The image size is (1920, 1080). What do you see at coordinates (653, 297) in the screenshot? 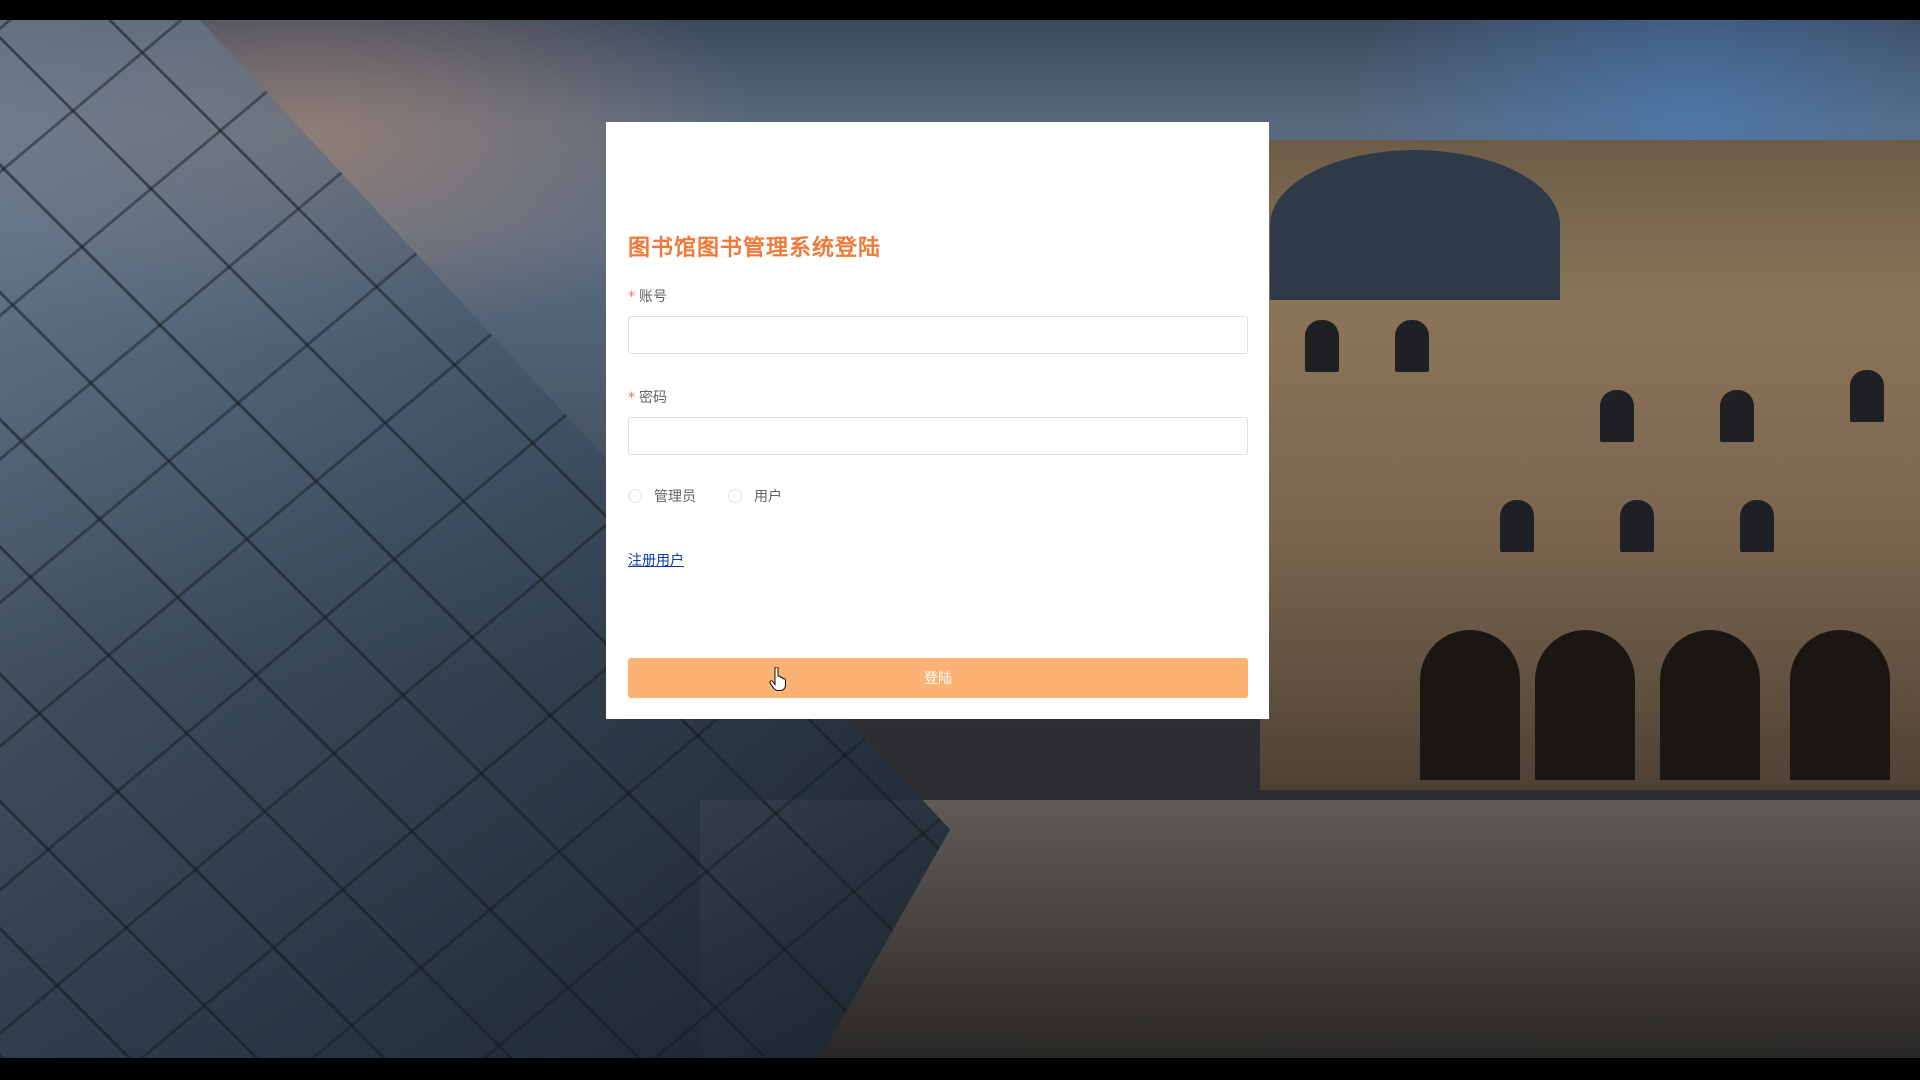
I see `account-label-text: 账号` at bounding box center [653, 297].